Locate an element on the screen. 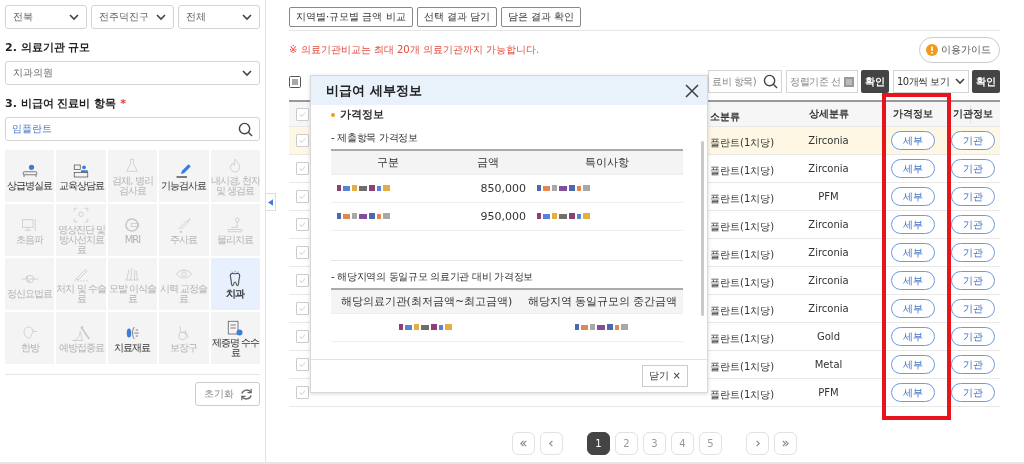  table-cell-text: 950,000 is located at coordinates (503, 216).